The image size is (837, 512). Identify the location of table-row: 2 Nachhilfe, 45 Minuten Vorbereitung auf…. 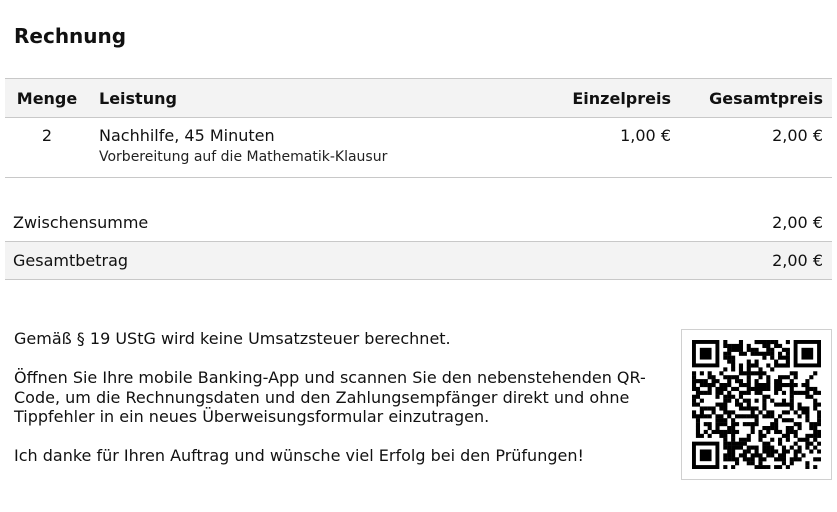
(418, 147).